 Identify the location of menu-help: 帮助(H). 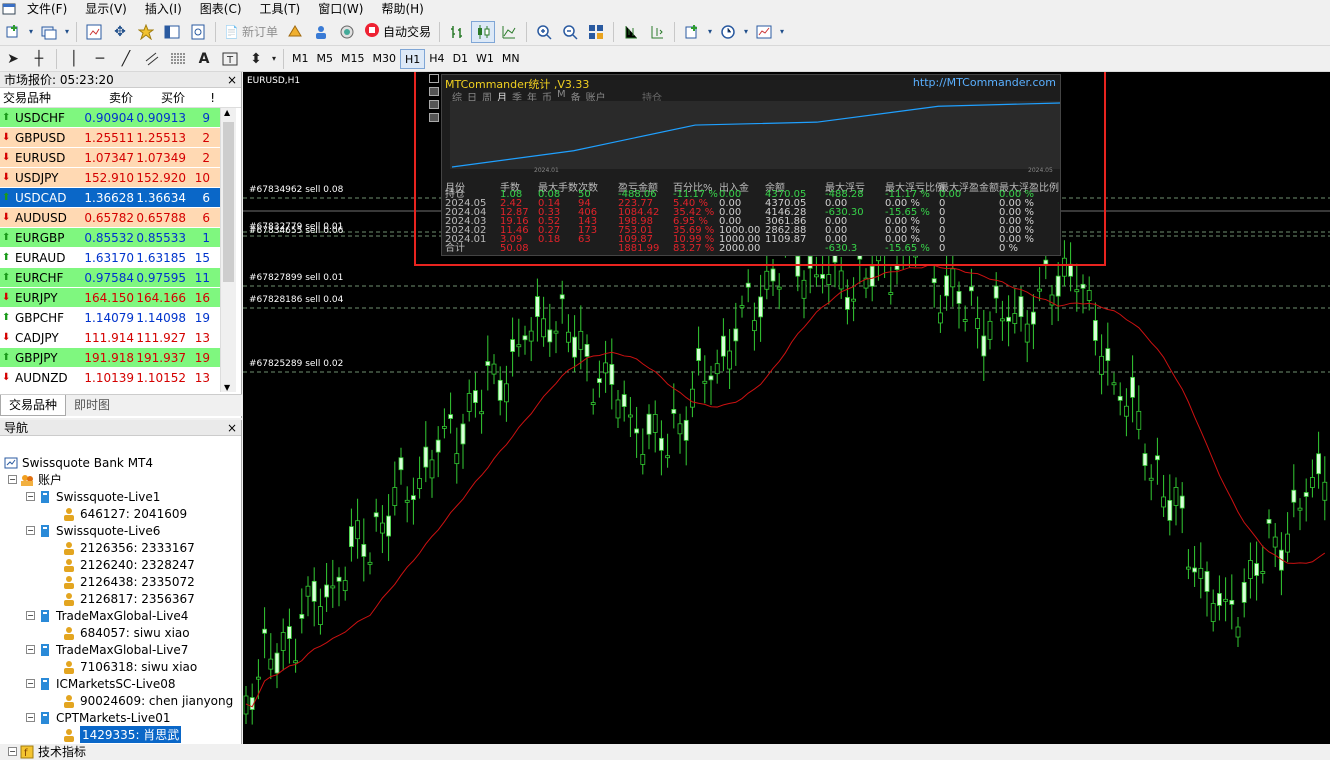
(402, 9).